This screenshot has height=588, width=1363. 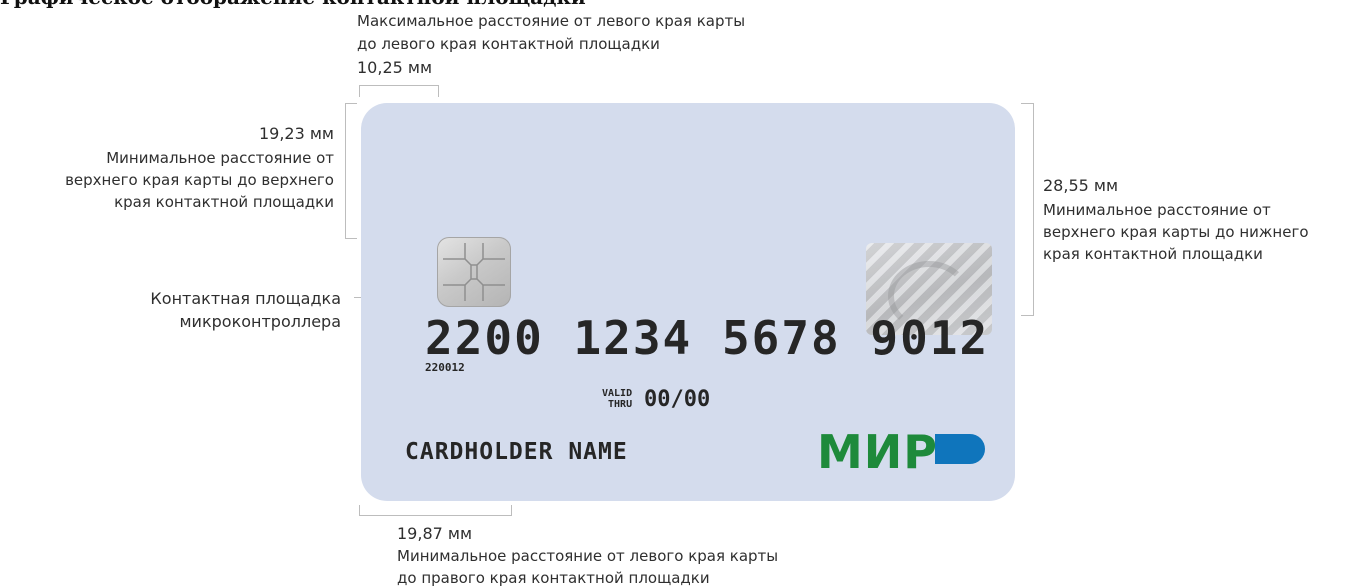 I want to click on annotation-right-line2: верхнего края карты до нижнего, so click(x=1176, y=232).